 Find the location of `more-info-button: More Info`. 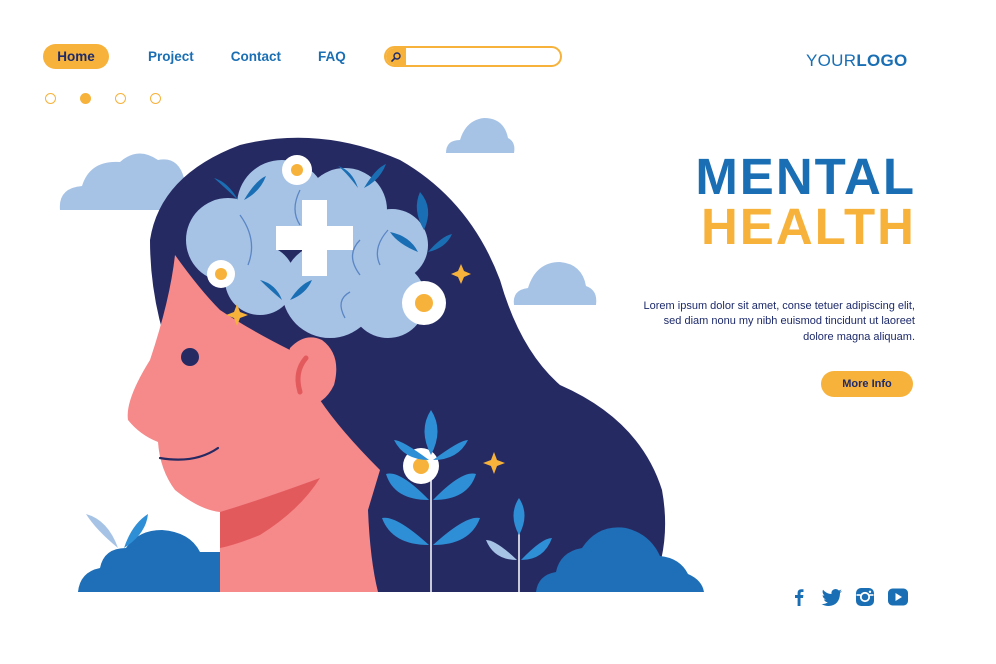

more-info-button: More Info is located at coordinates (867, 384).